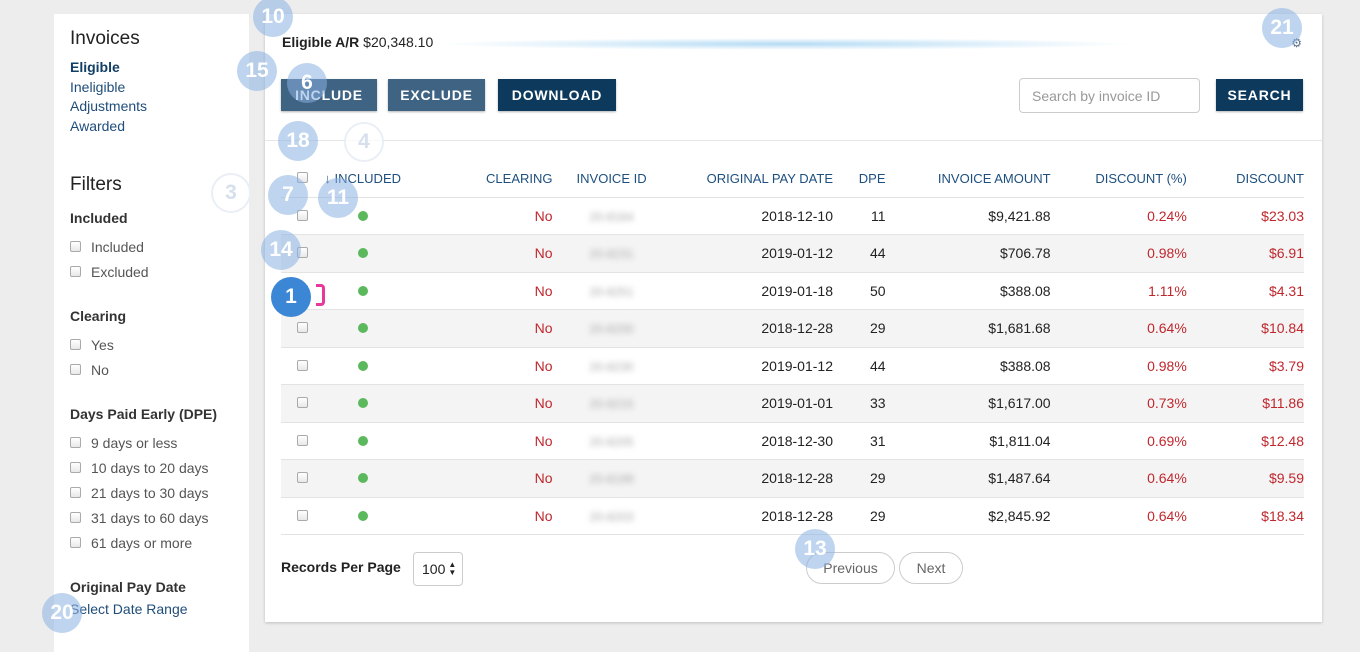 The height and width of the screenshot is (652, 1360). What do you see at coordinates (793, 140) in the screenshot?
I see `divider` at bounding box center [793, 140].